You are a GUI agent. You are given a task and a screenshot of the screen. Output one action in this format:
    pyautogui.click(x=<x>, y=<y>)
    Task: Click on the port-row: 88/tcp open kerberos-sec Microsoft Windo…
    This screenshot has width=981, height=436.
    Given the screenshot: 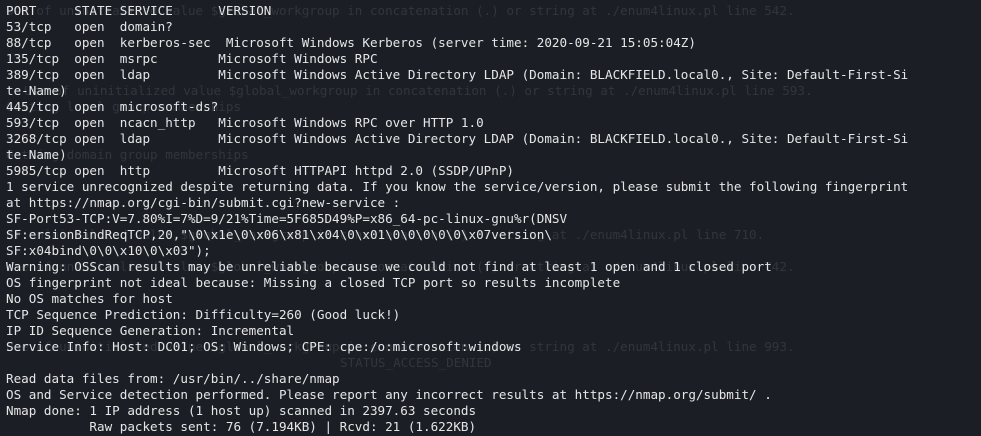 What is the action you would take?
    pyautogui.click(x=351, y=42)
    